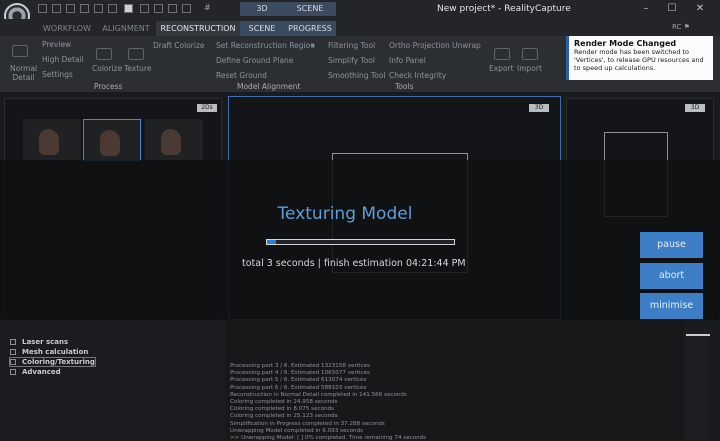  Describe the element at coordinates (104, 54) in the screenshot. I see `colorize-icon` at that location.